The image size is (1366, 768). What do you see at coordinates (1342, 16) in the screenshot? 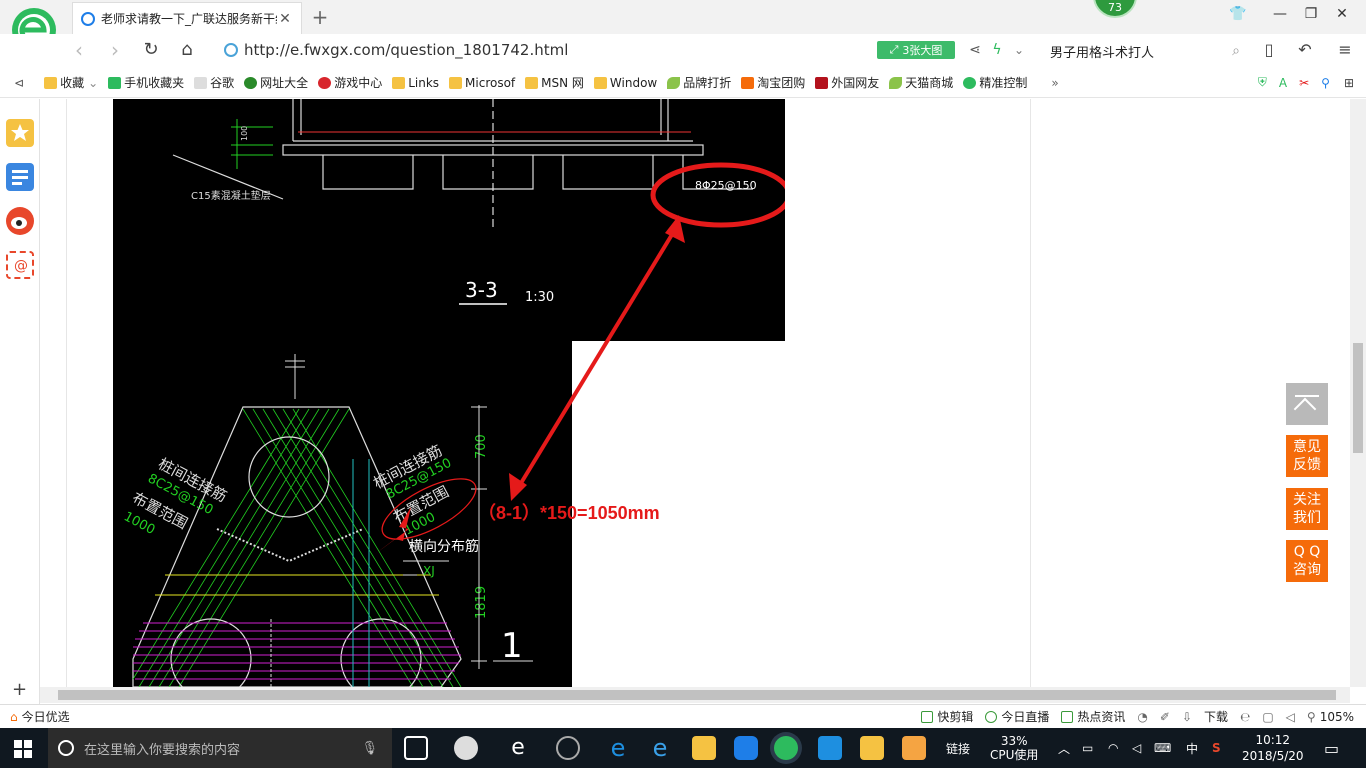
I see `close-button: ✕` at bounding box center [1342, 16].